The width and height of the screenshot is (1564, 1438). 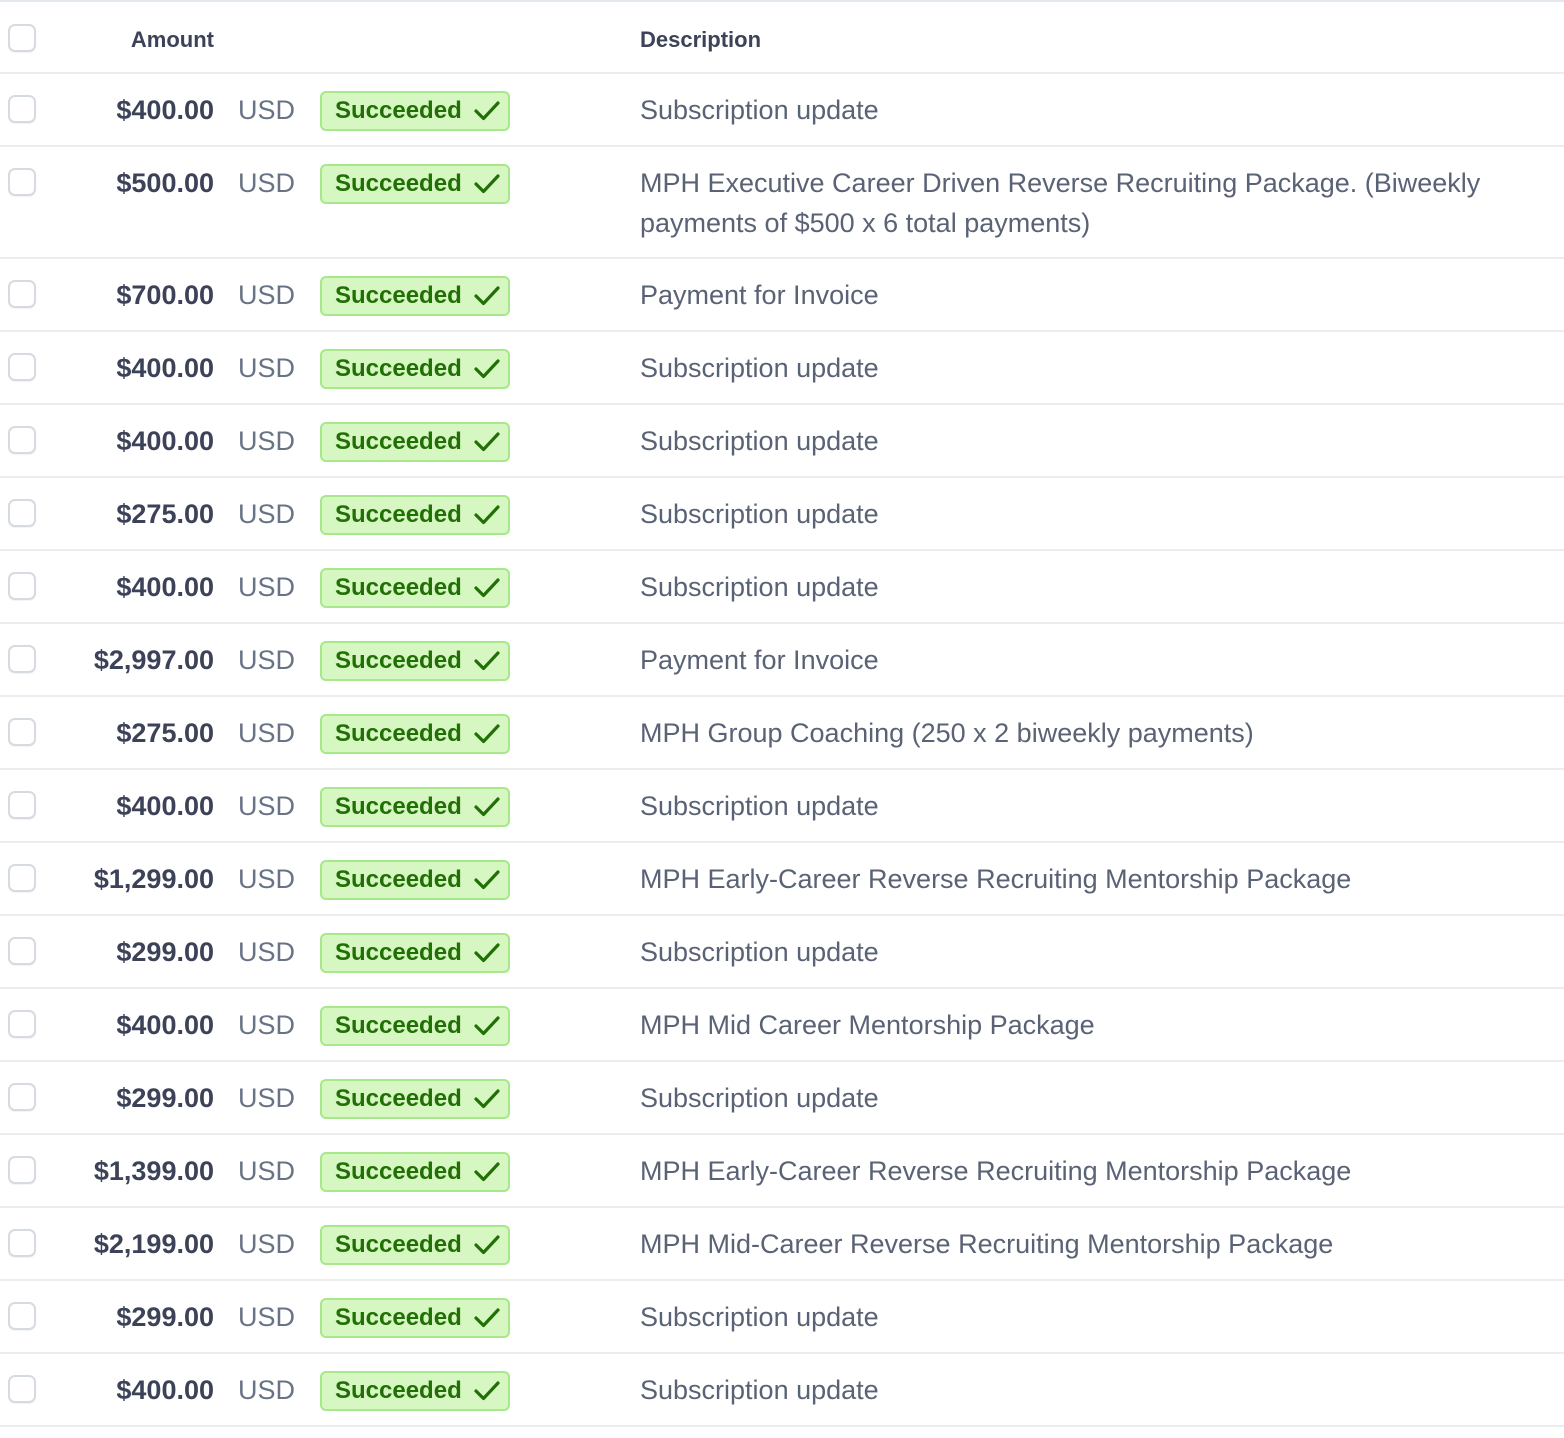 I want to click on payment-amount: $2,199.00, so click(x=153, y=1244).